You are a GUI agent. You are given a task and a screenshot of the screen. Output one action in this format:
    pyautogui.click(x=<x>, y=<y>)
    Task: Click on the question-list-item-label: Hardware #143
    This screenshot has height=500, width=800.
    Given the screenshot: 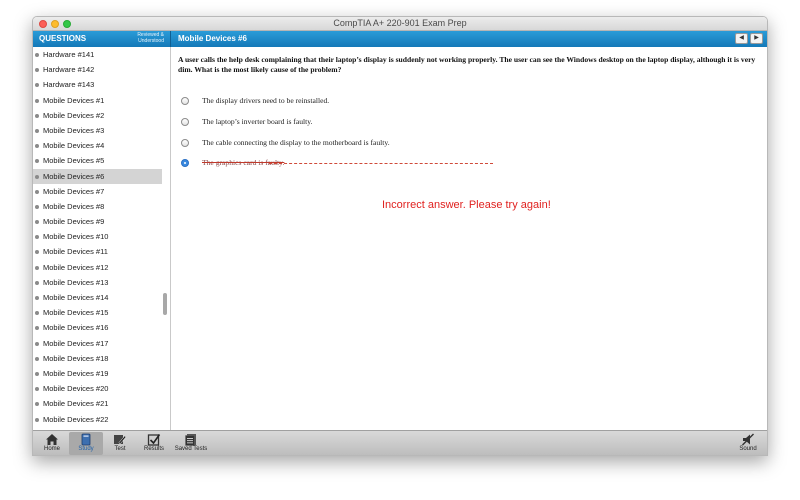 What is the action you would take?
    pyautogui.click(x=69, y=85)
    